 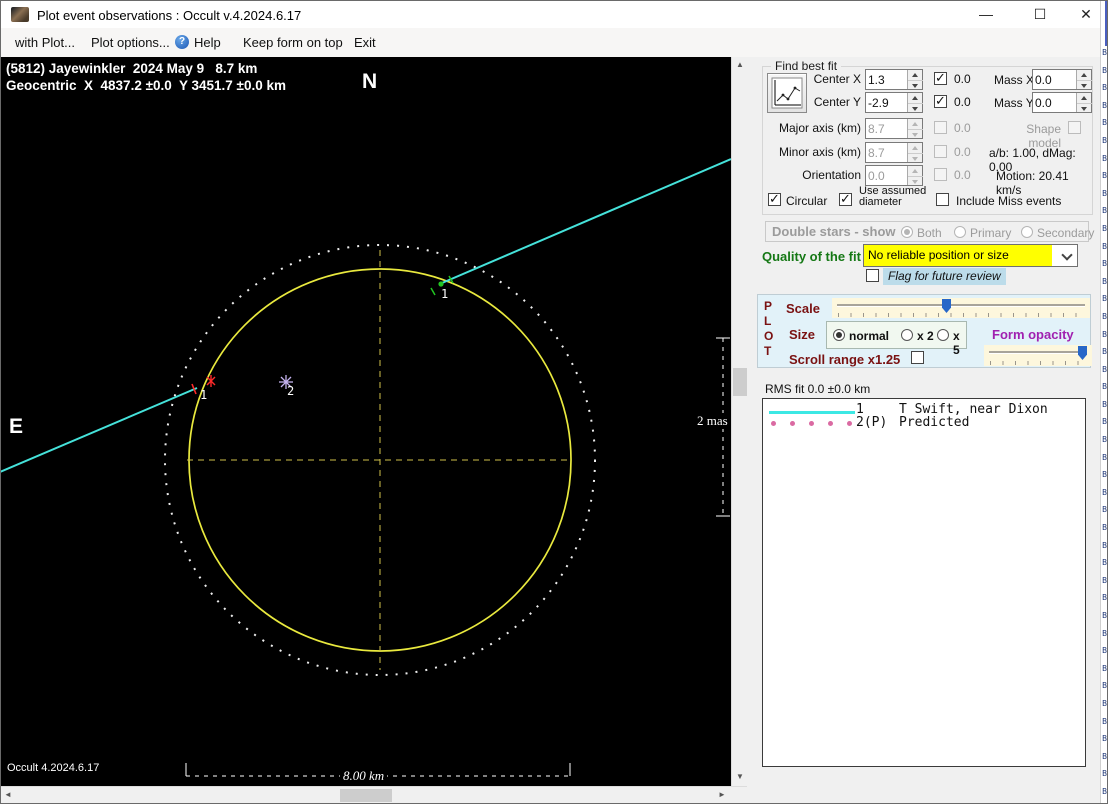 I want to click on vertical-scrollbar: ▲ ▼, so click(x=739, y=421).